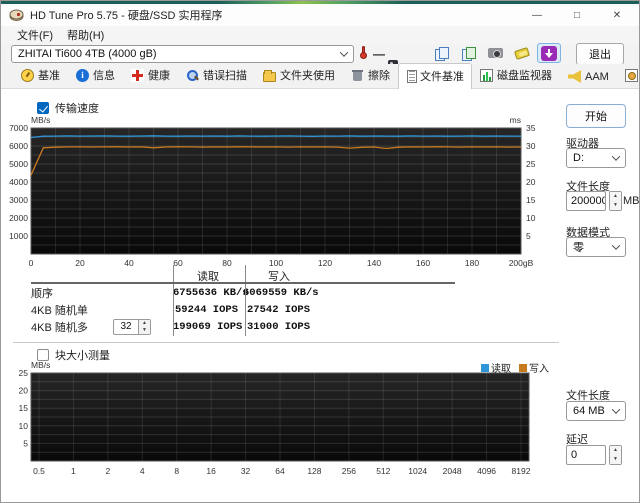  I want to click on data-mode-combo: 零, so click(596, 247).